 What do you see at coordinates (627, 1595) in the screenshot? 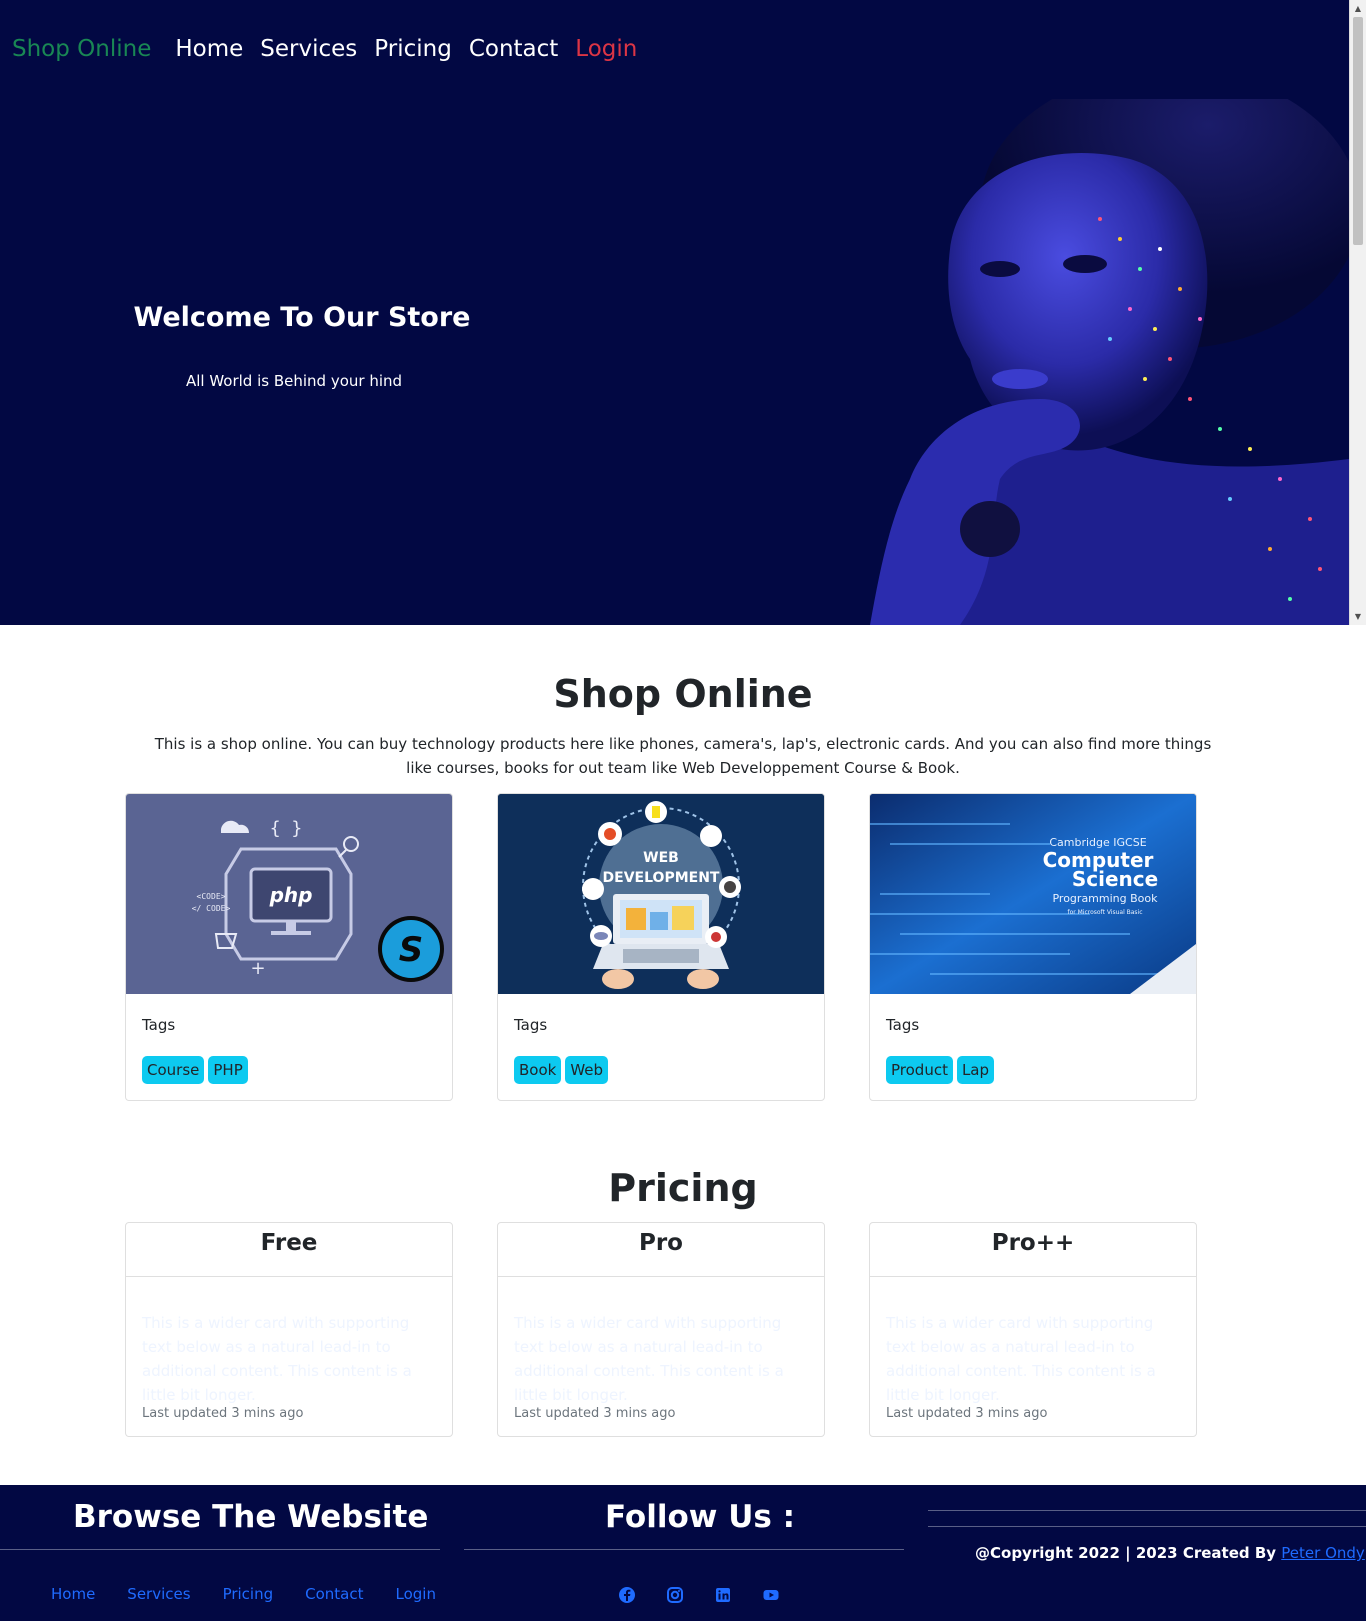
I see `facebook-icon` at bounding box center [627, 1595].